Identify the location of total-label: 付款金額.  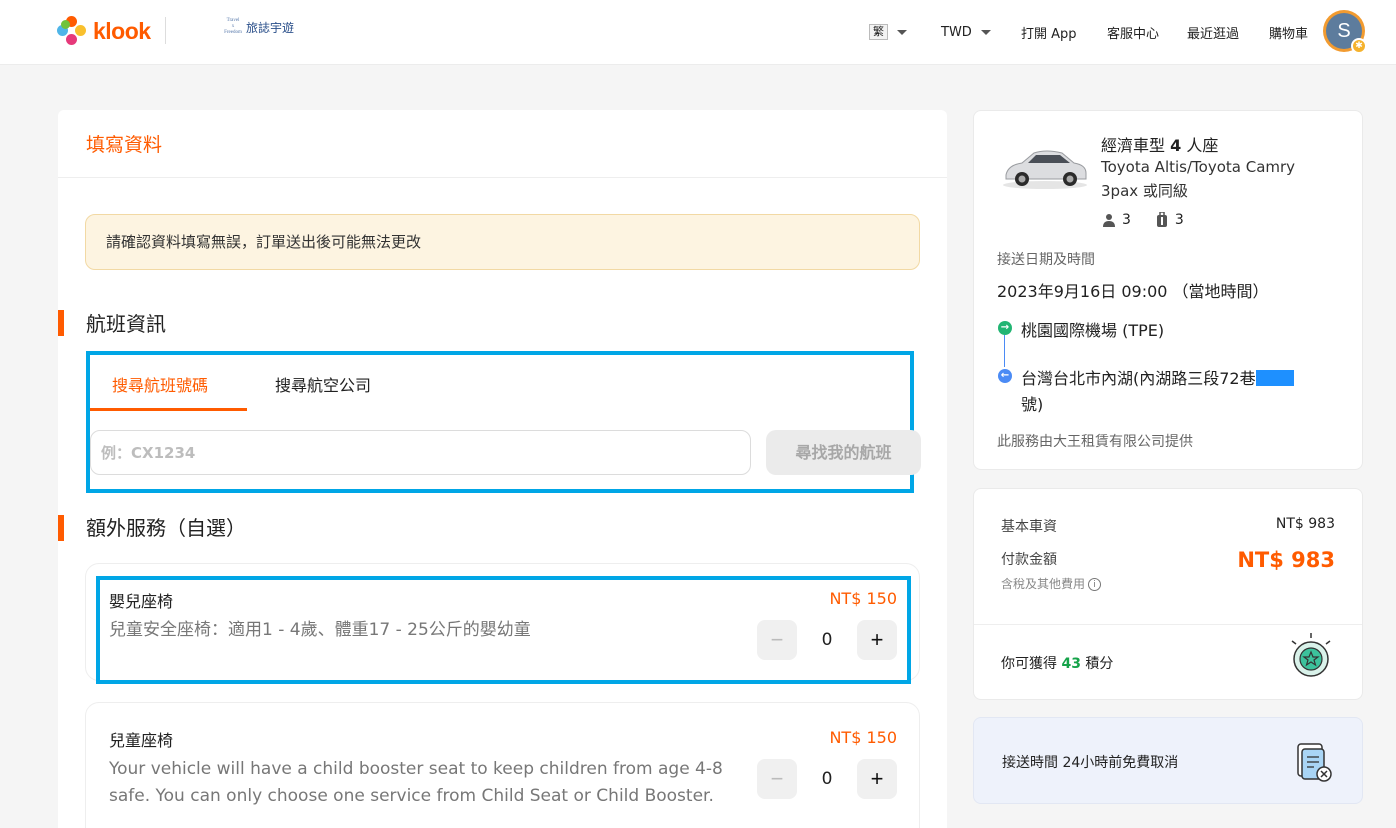
(1029, 560).